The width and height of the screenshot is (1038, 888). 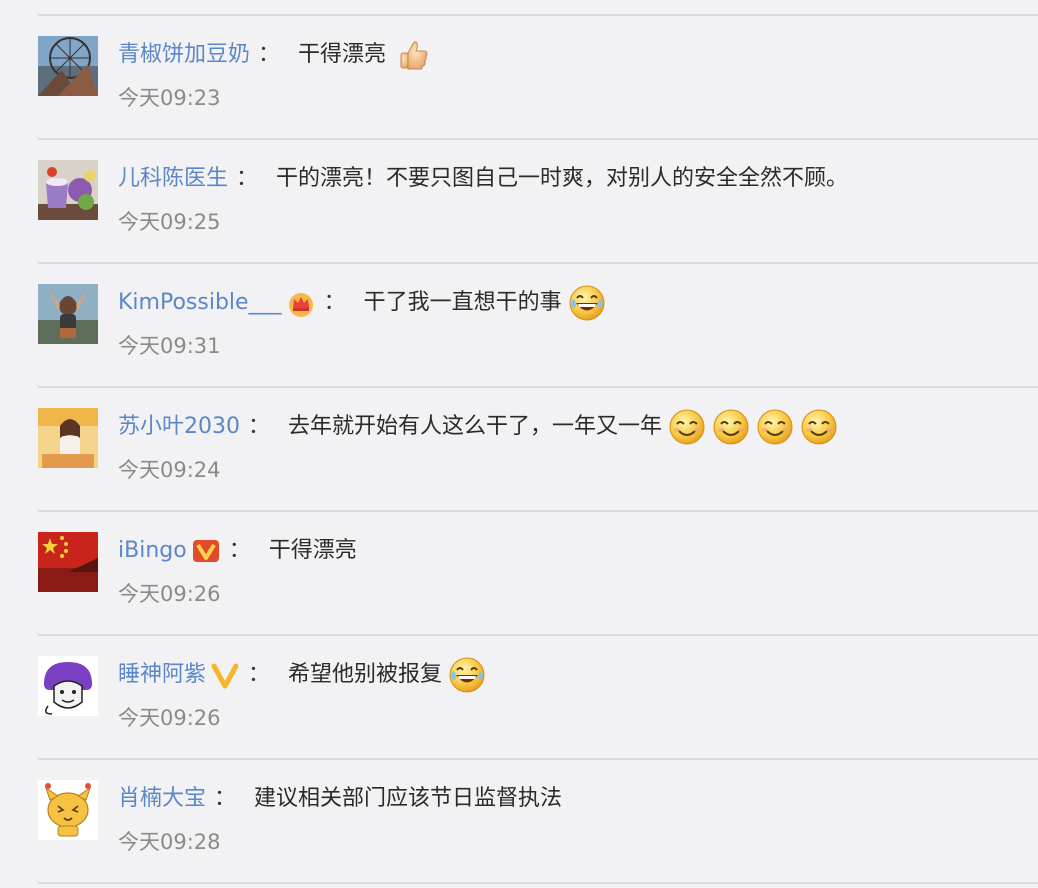 I want to click on comment-line: 睡神阿紫 ： 希望他别被报复, so click(x=302, y=675).